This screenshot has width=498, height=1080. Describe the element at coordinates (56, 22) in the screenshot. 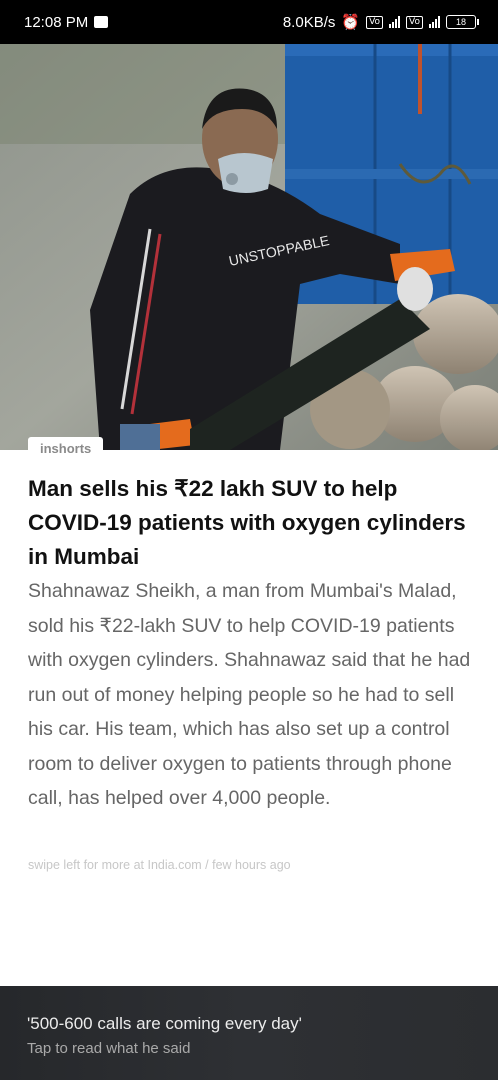

I see `clock: 12:08 PM` at that location.